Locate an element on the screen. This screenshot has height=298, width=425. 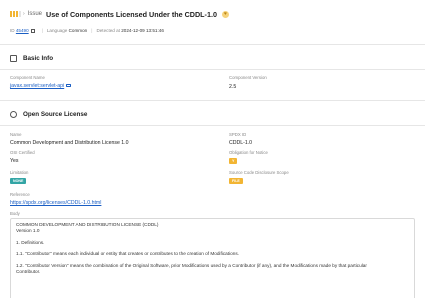
chevron-right-icon: › is located at coordinates (24, 14).